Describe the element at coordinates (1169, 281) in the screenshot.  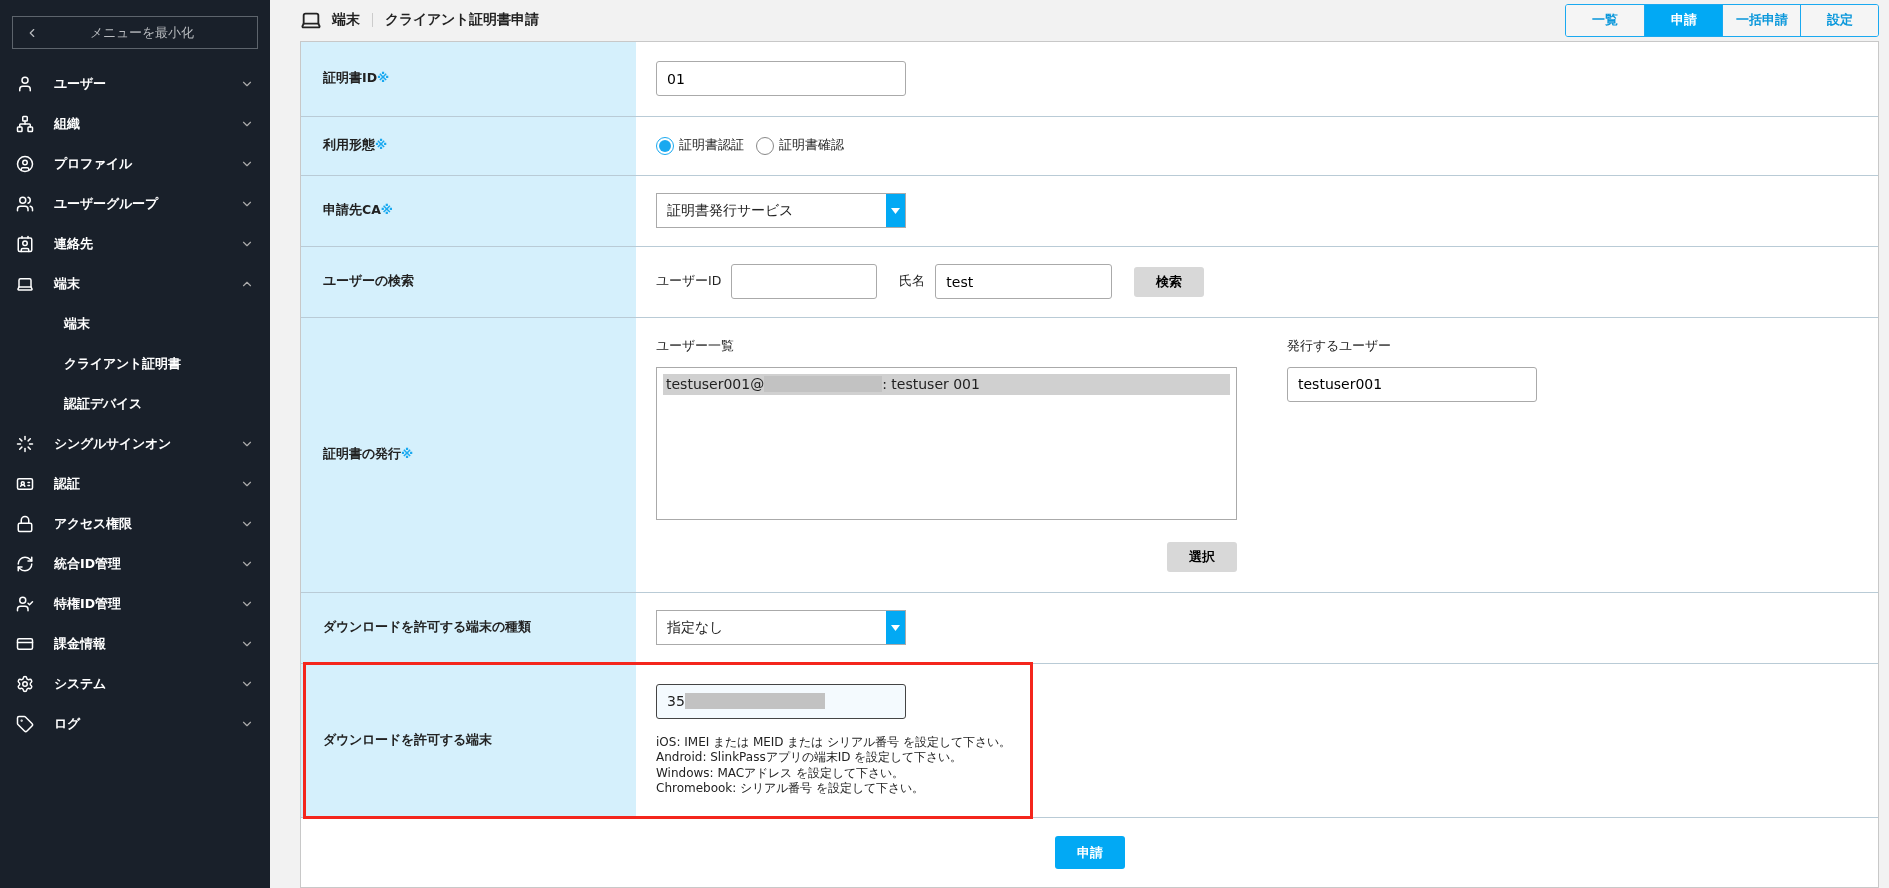
I see `search-button: 検索` at that location.